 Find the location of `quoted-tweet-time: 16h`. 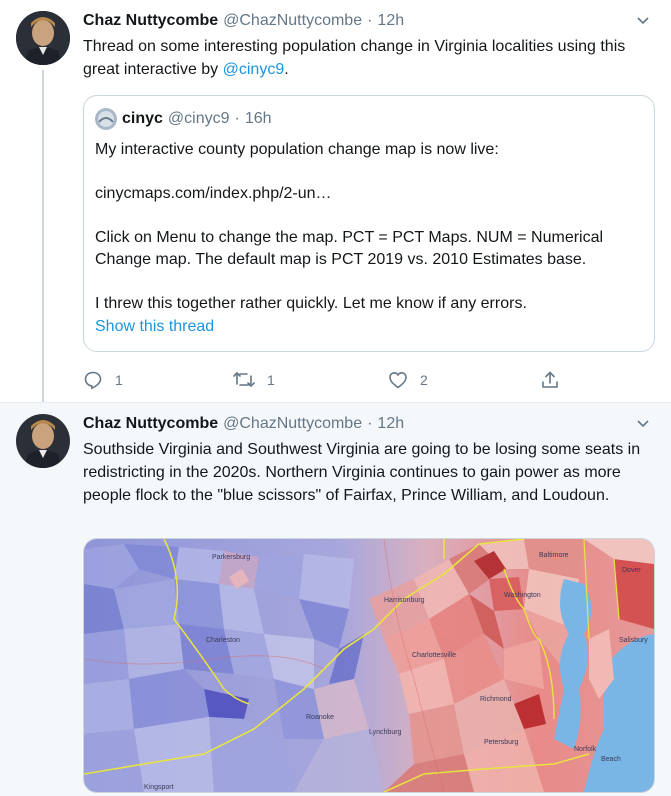

quoted-tweet-time: 16h is located at coordinates (258, 118).